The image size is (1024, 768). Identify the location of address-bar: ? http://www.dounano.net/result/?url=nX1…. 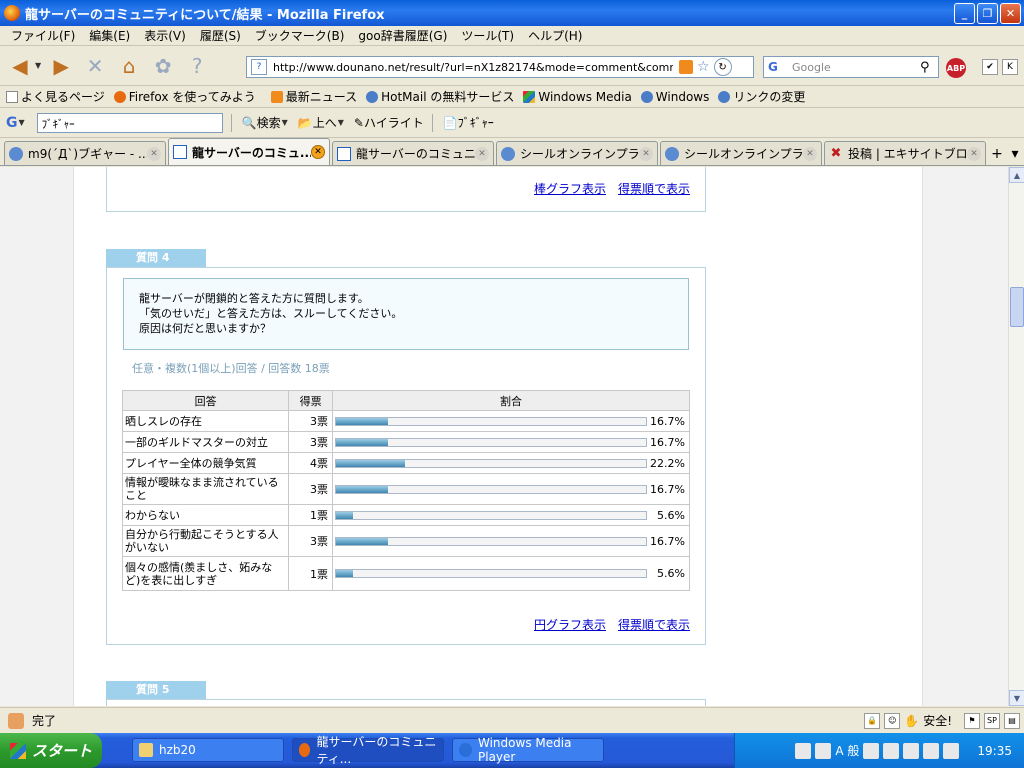
(500, 67).